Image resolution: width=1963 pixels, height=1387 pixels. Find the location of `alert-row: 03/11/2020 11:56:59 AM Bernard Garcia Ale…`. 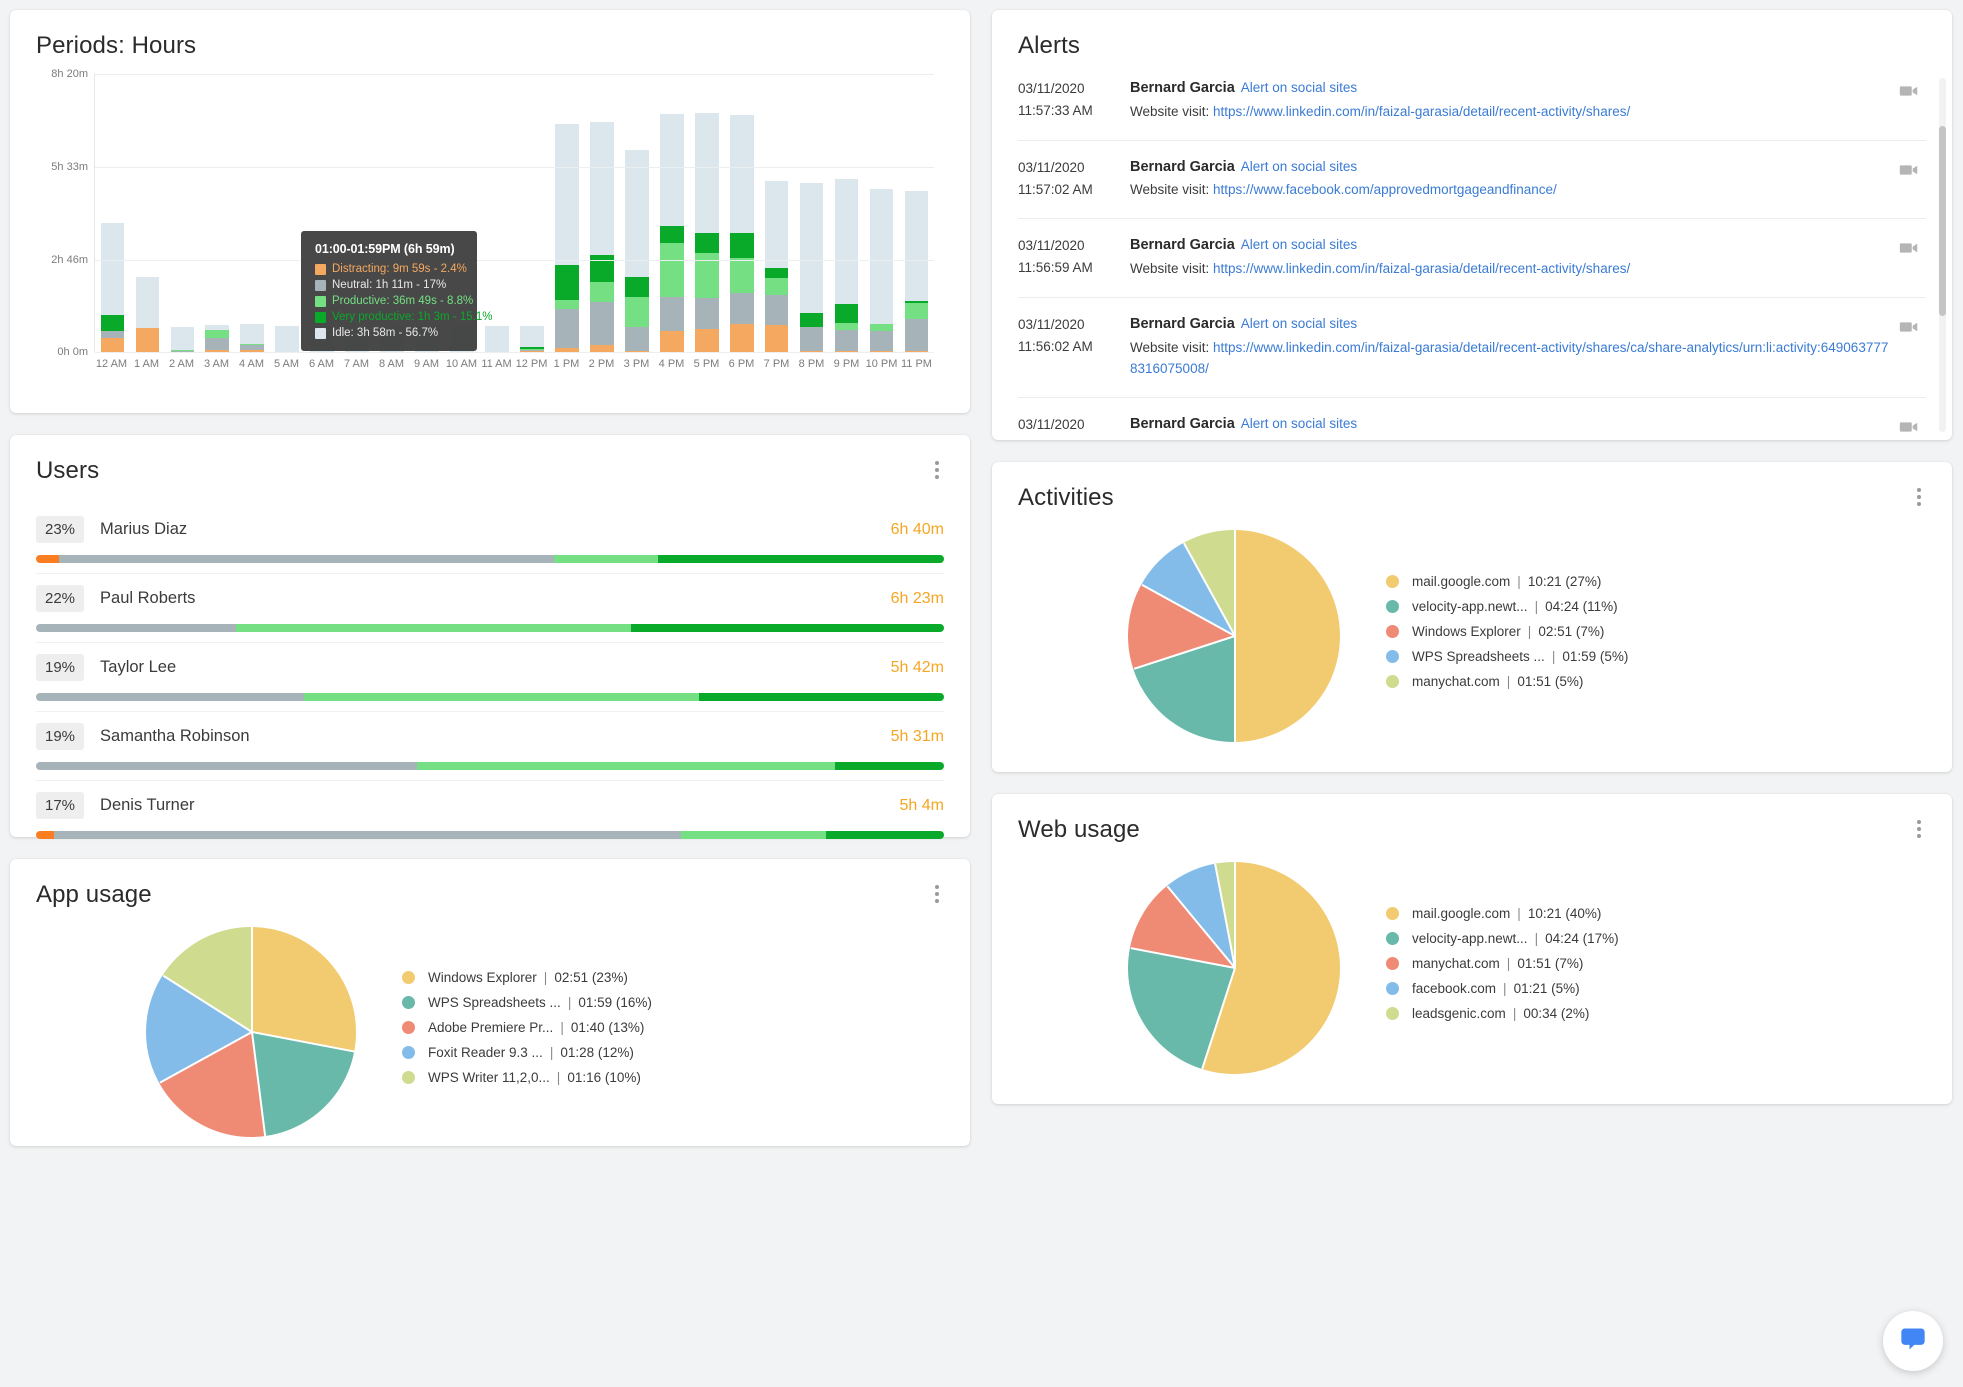

alert-row: 03/11/2020 11:56:59 AM Bernard Garcia Ale… is located at coordinates (1472, 257).